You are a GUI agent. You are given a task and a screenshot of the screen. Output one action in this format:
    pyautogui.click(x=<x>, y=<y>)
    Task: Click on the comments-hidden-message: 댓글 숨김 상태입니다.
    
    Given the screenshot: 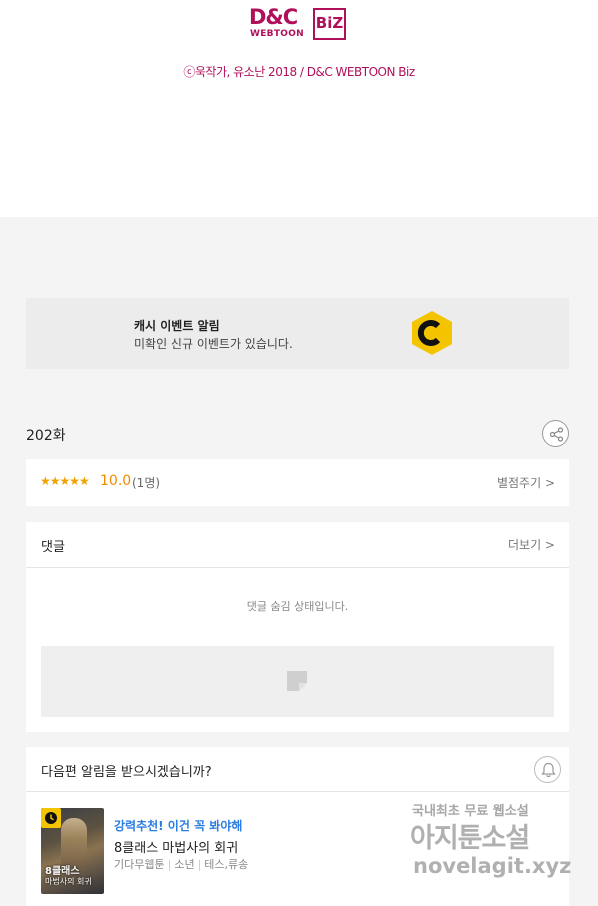 What is the action you would take?
    pyautogui.click(x=297, y=606)
    